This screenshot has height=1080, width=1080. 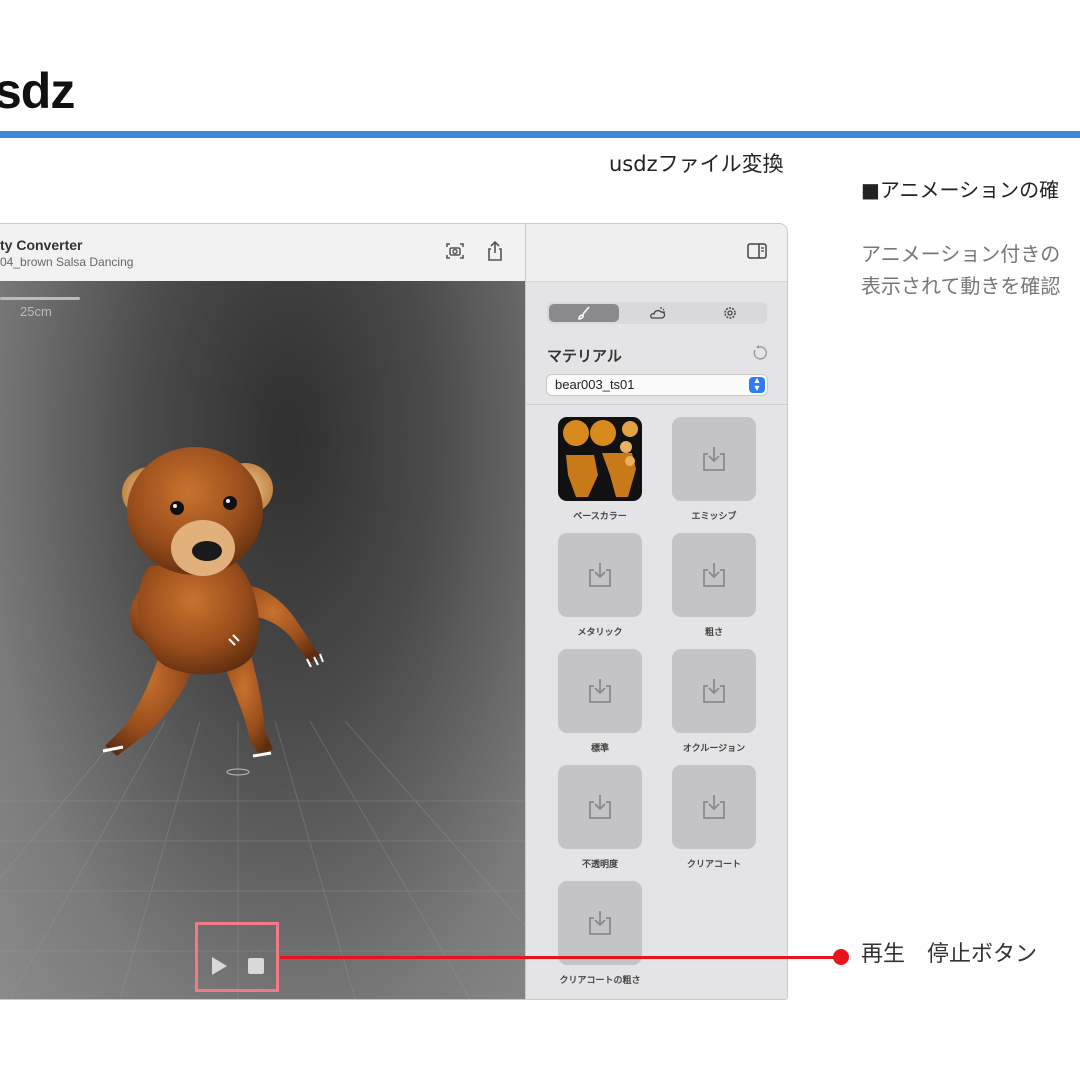 I want to click on screenshot-caption: usdzファイル変換, so click(x=696, y=164).